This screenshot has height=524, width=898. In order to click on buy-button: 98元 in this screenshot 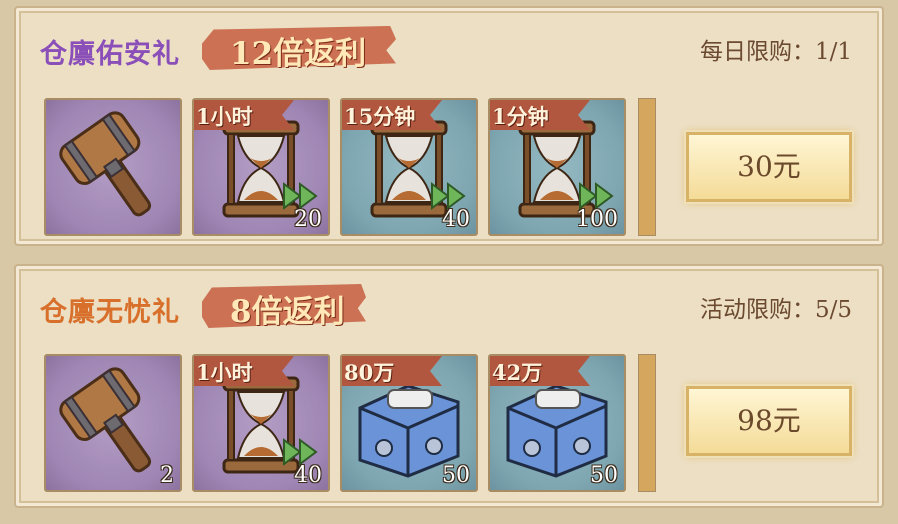, I will do `click(769, 421)`.